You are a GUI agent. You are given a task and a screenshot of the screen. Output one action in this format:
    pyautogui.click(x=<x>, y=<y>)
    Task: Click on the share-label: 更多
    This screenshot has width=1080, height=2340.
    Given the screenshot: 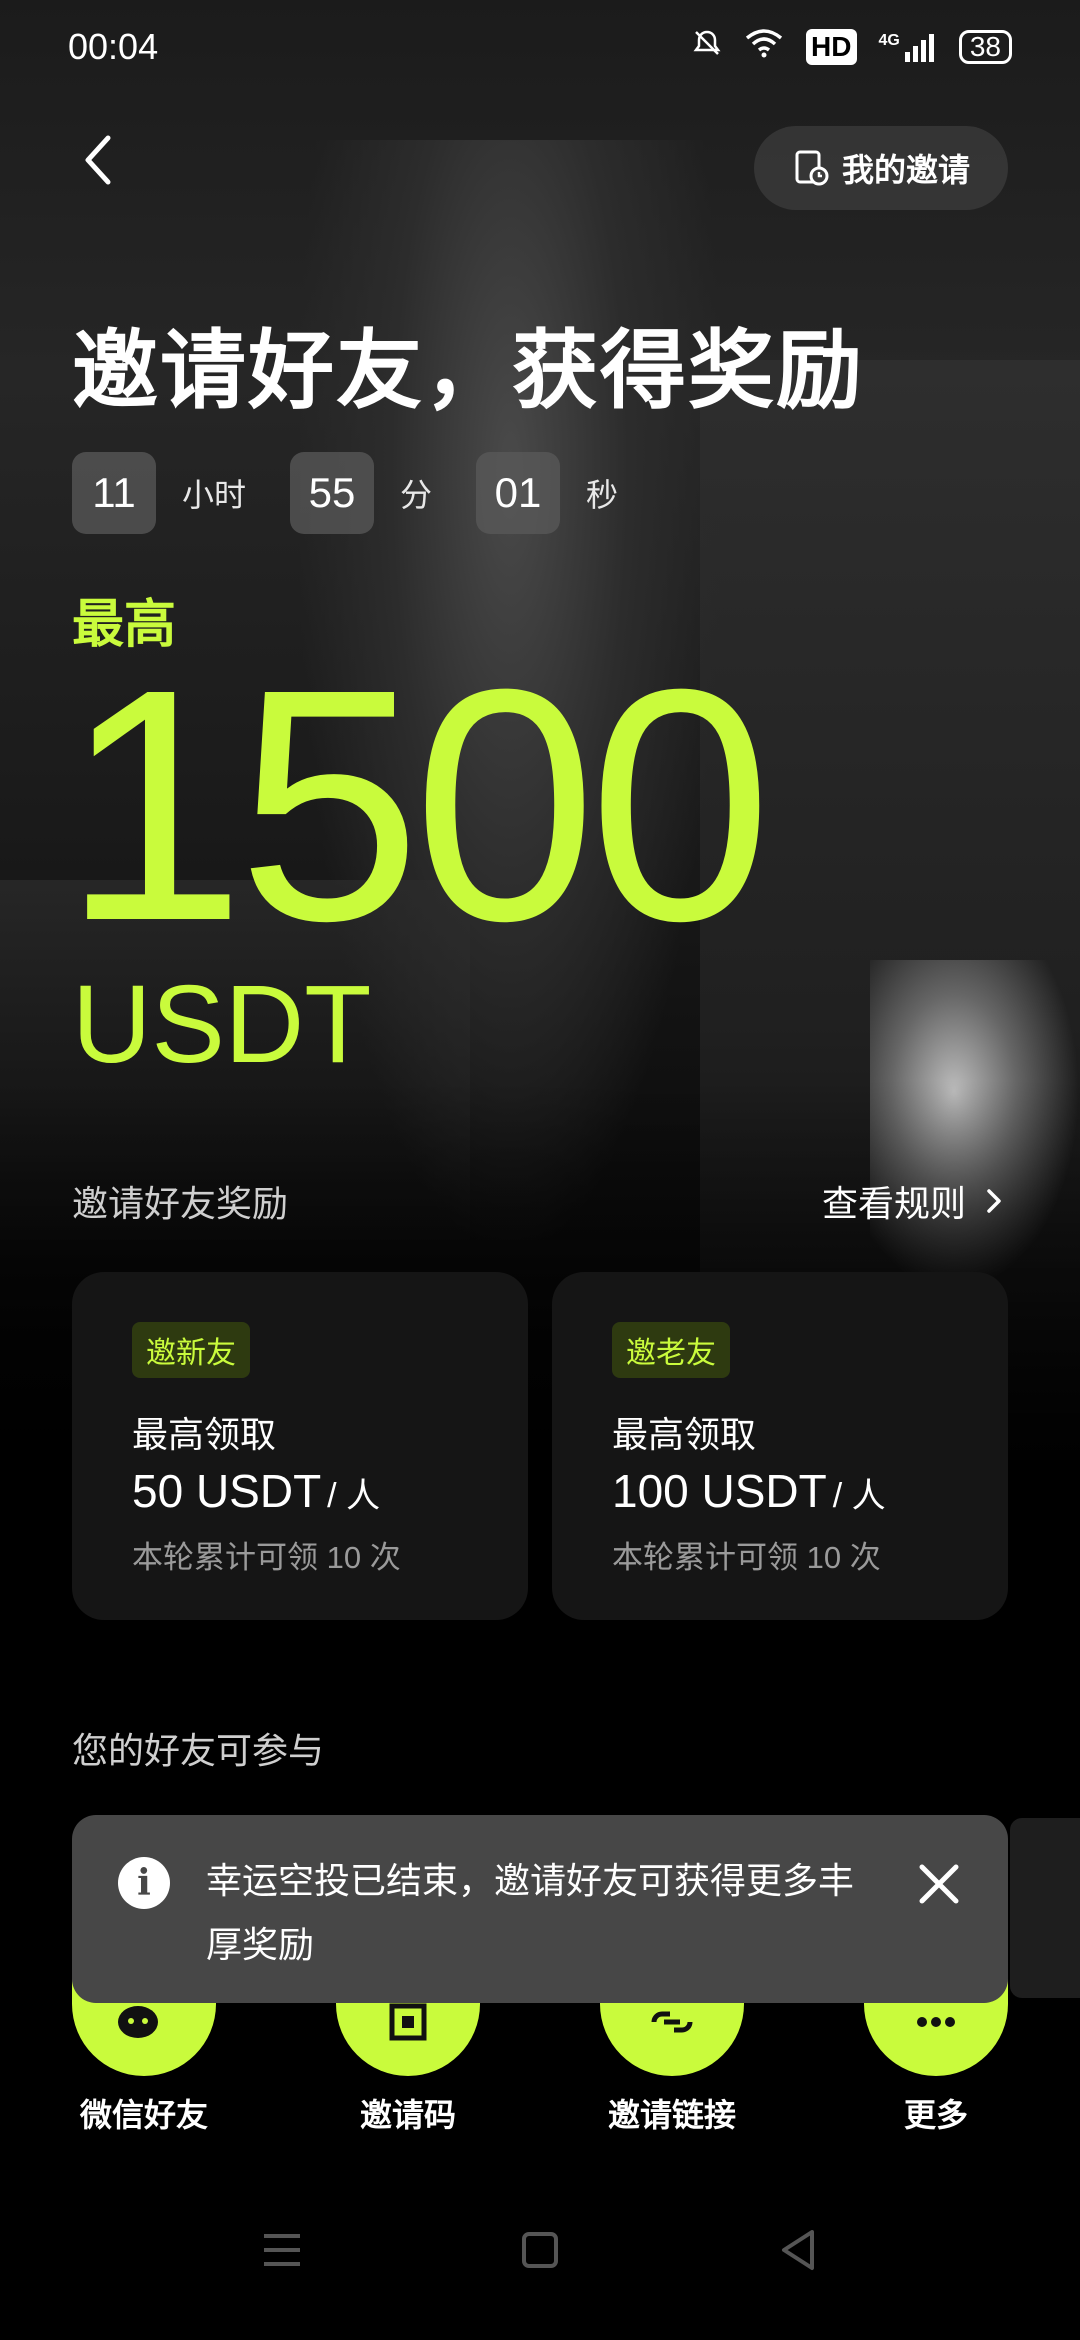 What is the action you would take?
    pyautogui.click(x=935, y=2115)
    